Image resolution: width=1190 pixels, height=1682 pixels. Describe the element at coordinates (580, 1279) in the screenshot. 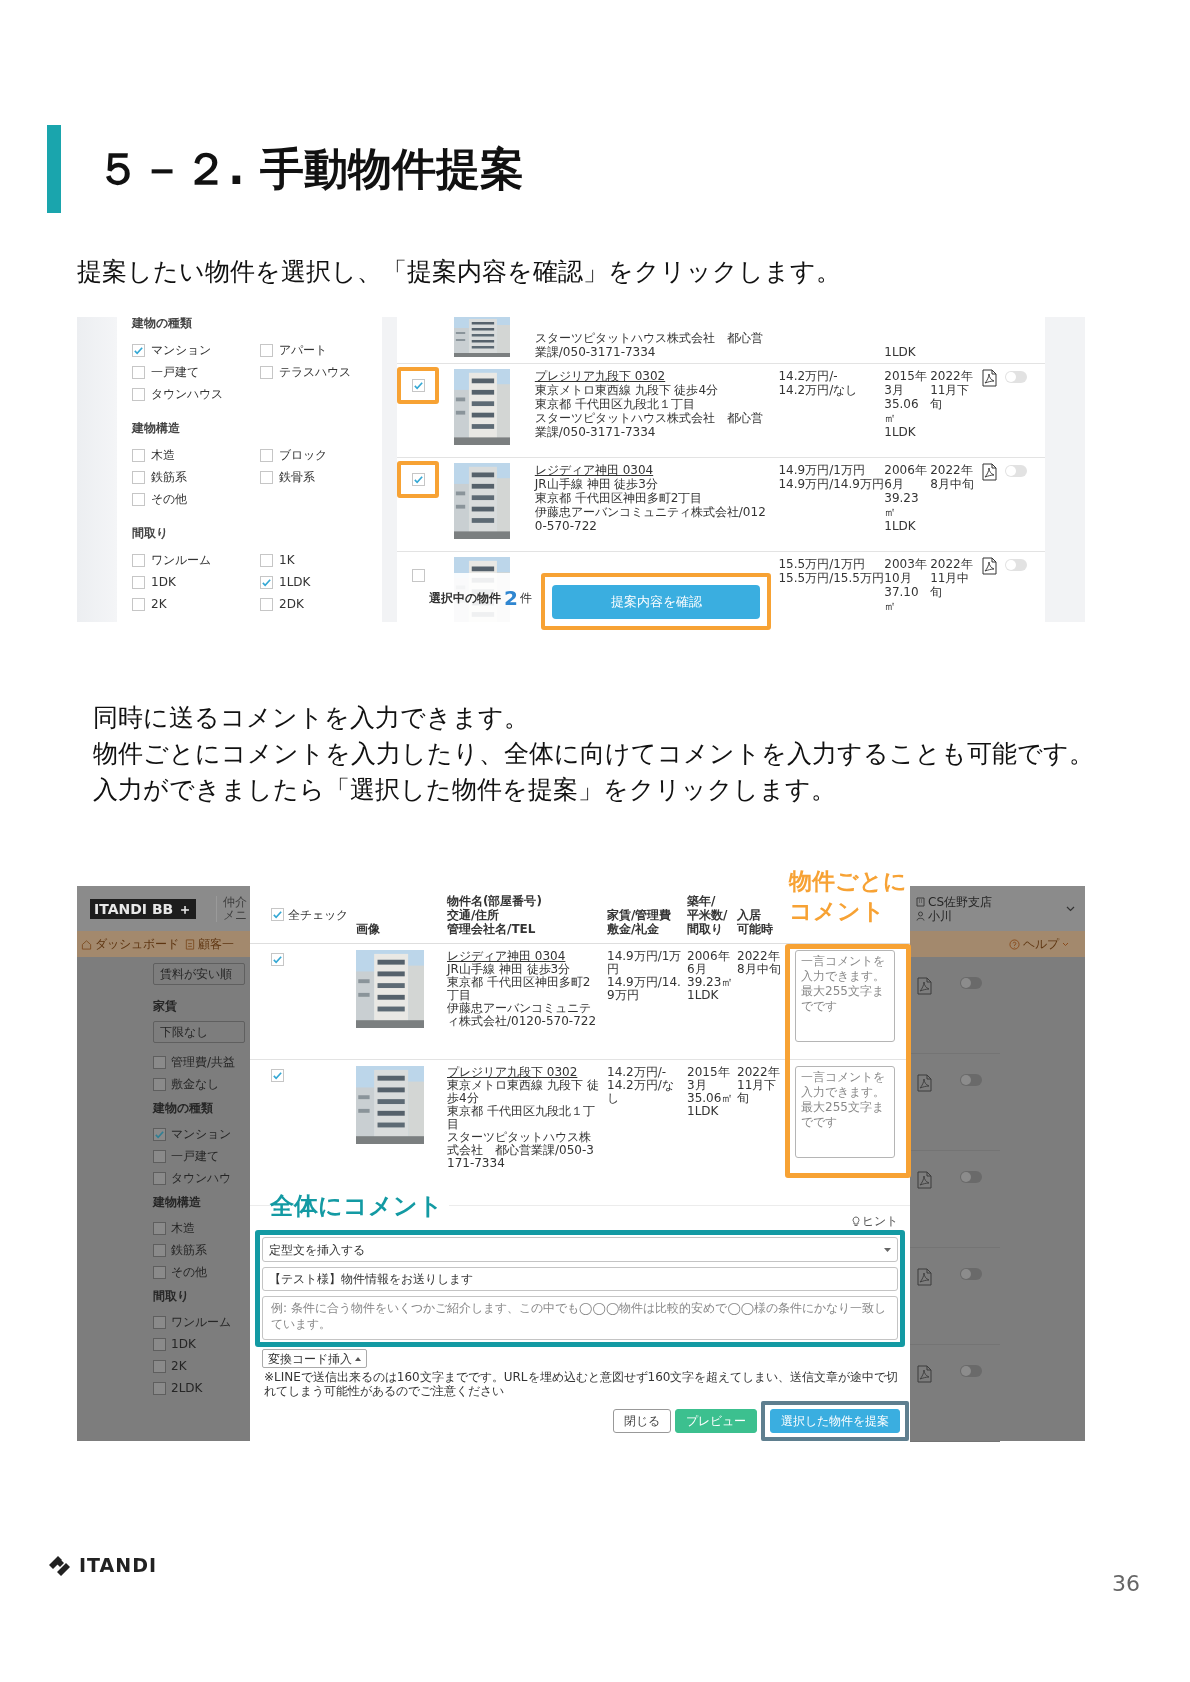

I see `subject-field: 【テスト様】物件情報をお送りします` at that location.